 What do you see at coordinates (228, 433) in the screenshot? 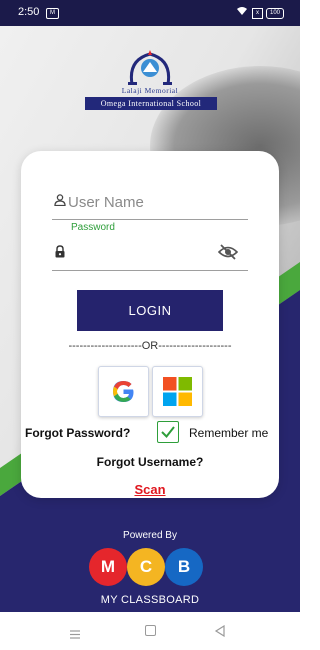
I see `remember-me-label: Remember me` at bounding box center [228, 433].